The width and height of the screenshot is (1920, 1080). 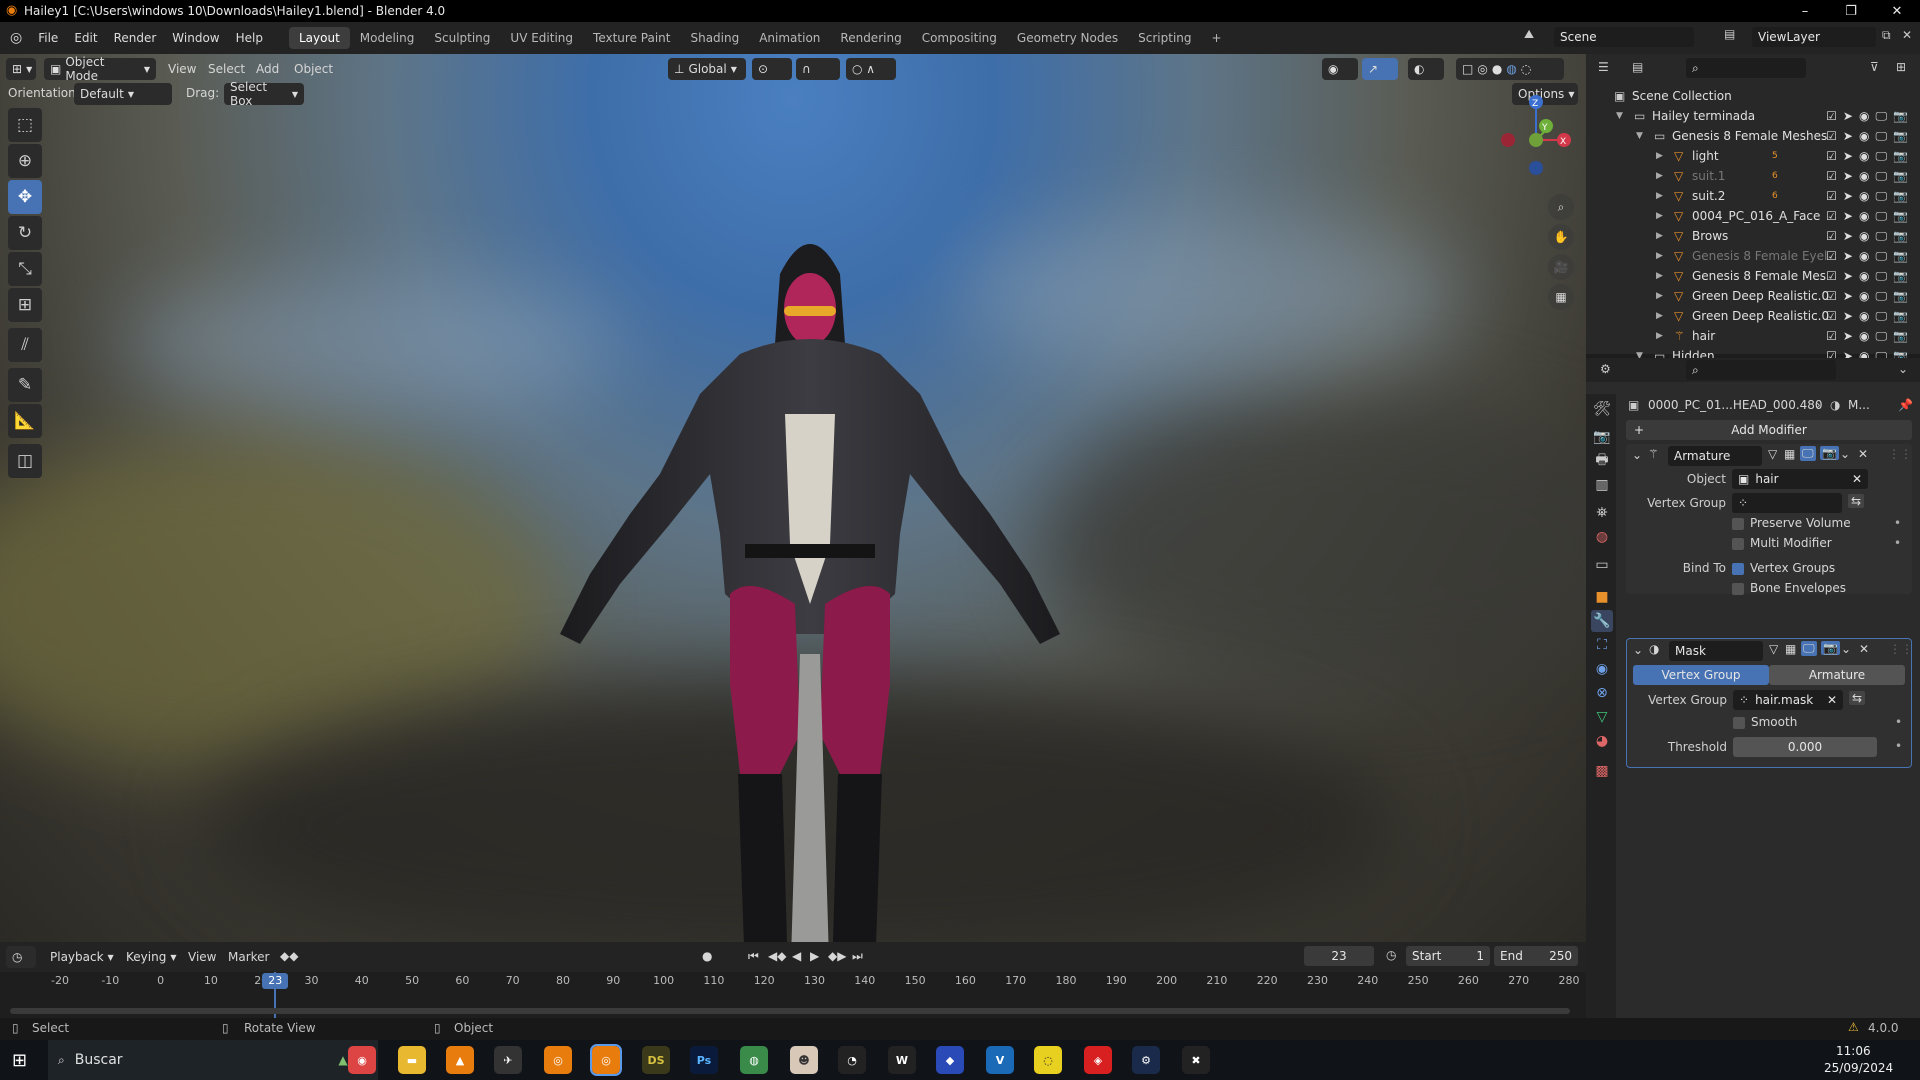 What do you see at coordinates (1769, 430) in the screenshot?
I see `add-modifier-button: + Add Modifier` at bounding box center [1769, 430].